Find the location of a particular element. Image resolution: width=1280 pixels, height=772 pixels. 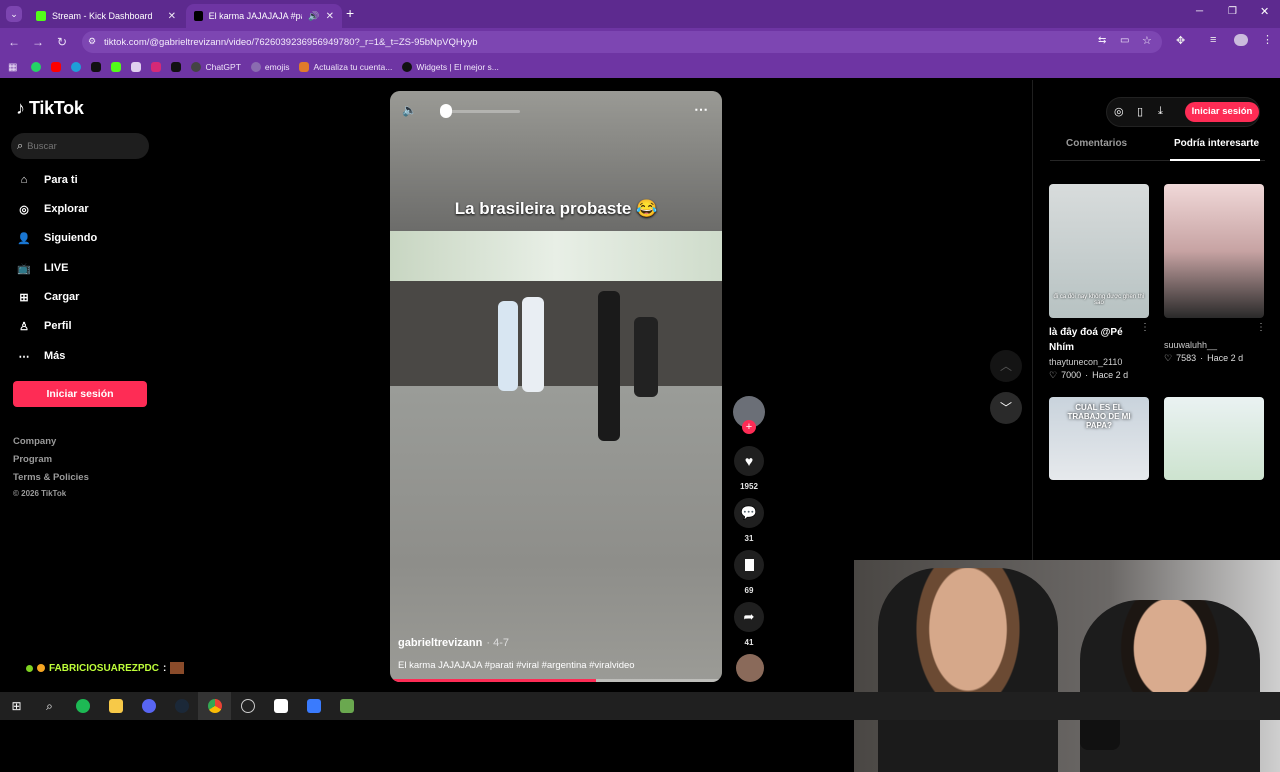

taskbar-search-icon: ⌕ is located at coordinates (49, 706).